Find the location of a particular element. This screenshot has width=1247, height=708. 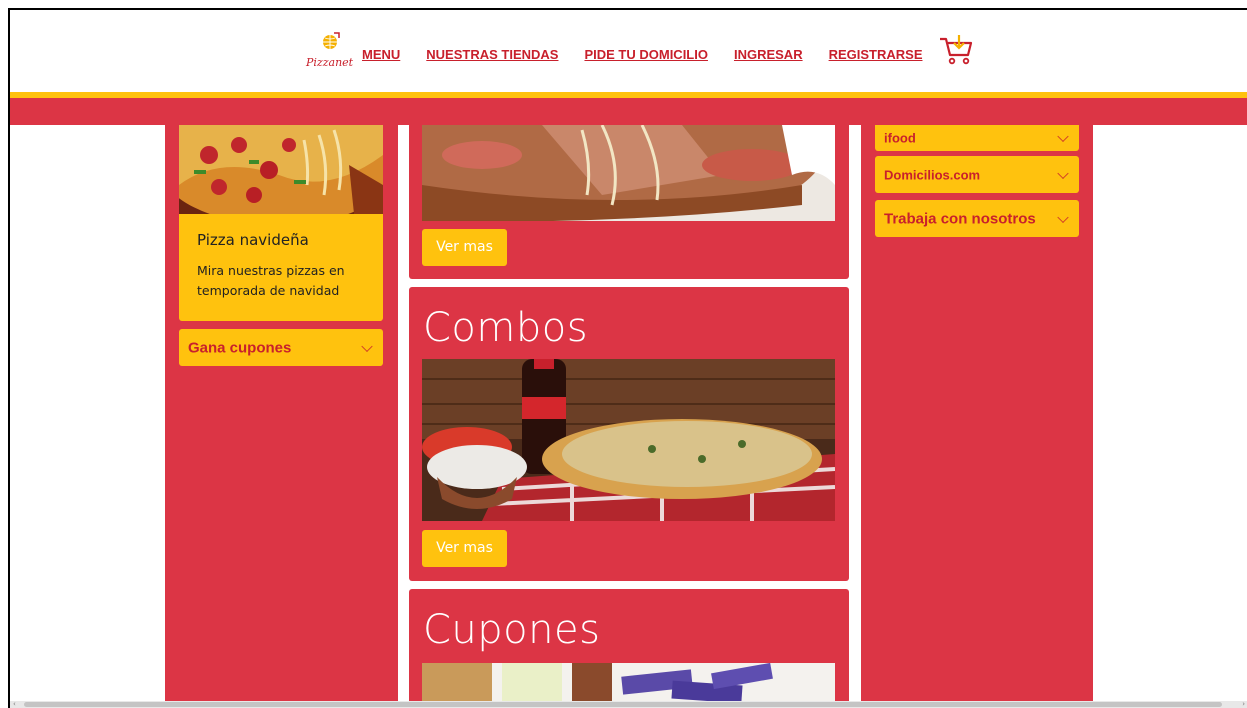

globe-logo-icon is located at coordinates (331, 40).